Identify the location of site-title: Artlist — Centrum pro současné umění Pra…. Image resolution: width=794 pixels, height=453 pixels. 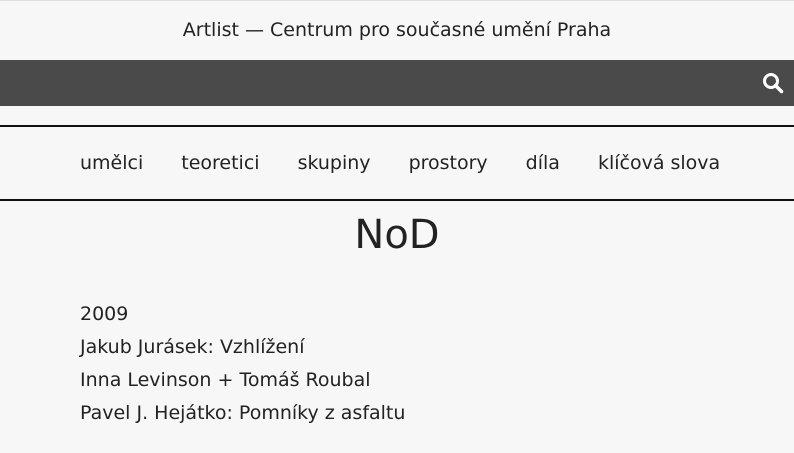
(397, 30).